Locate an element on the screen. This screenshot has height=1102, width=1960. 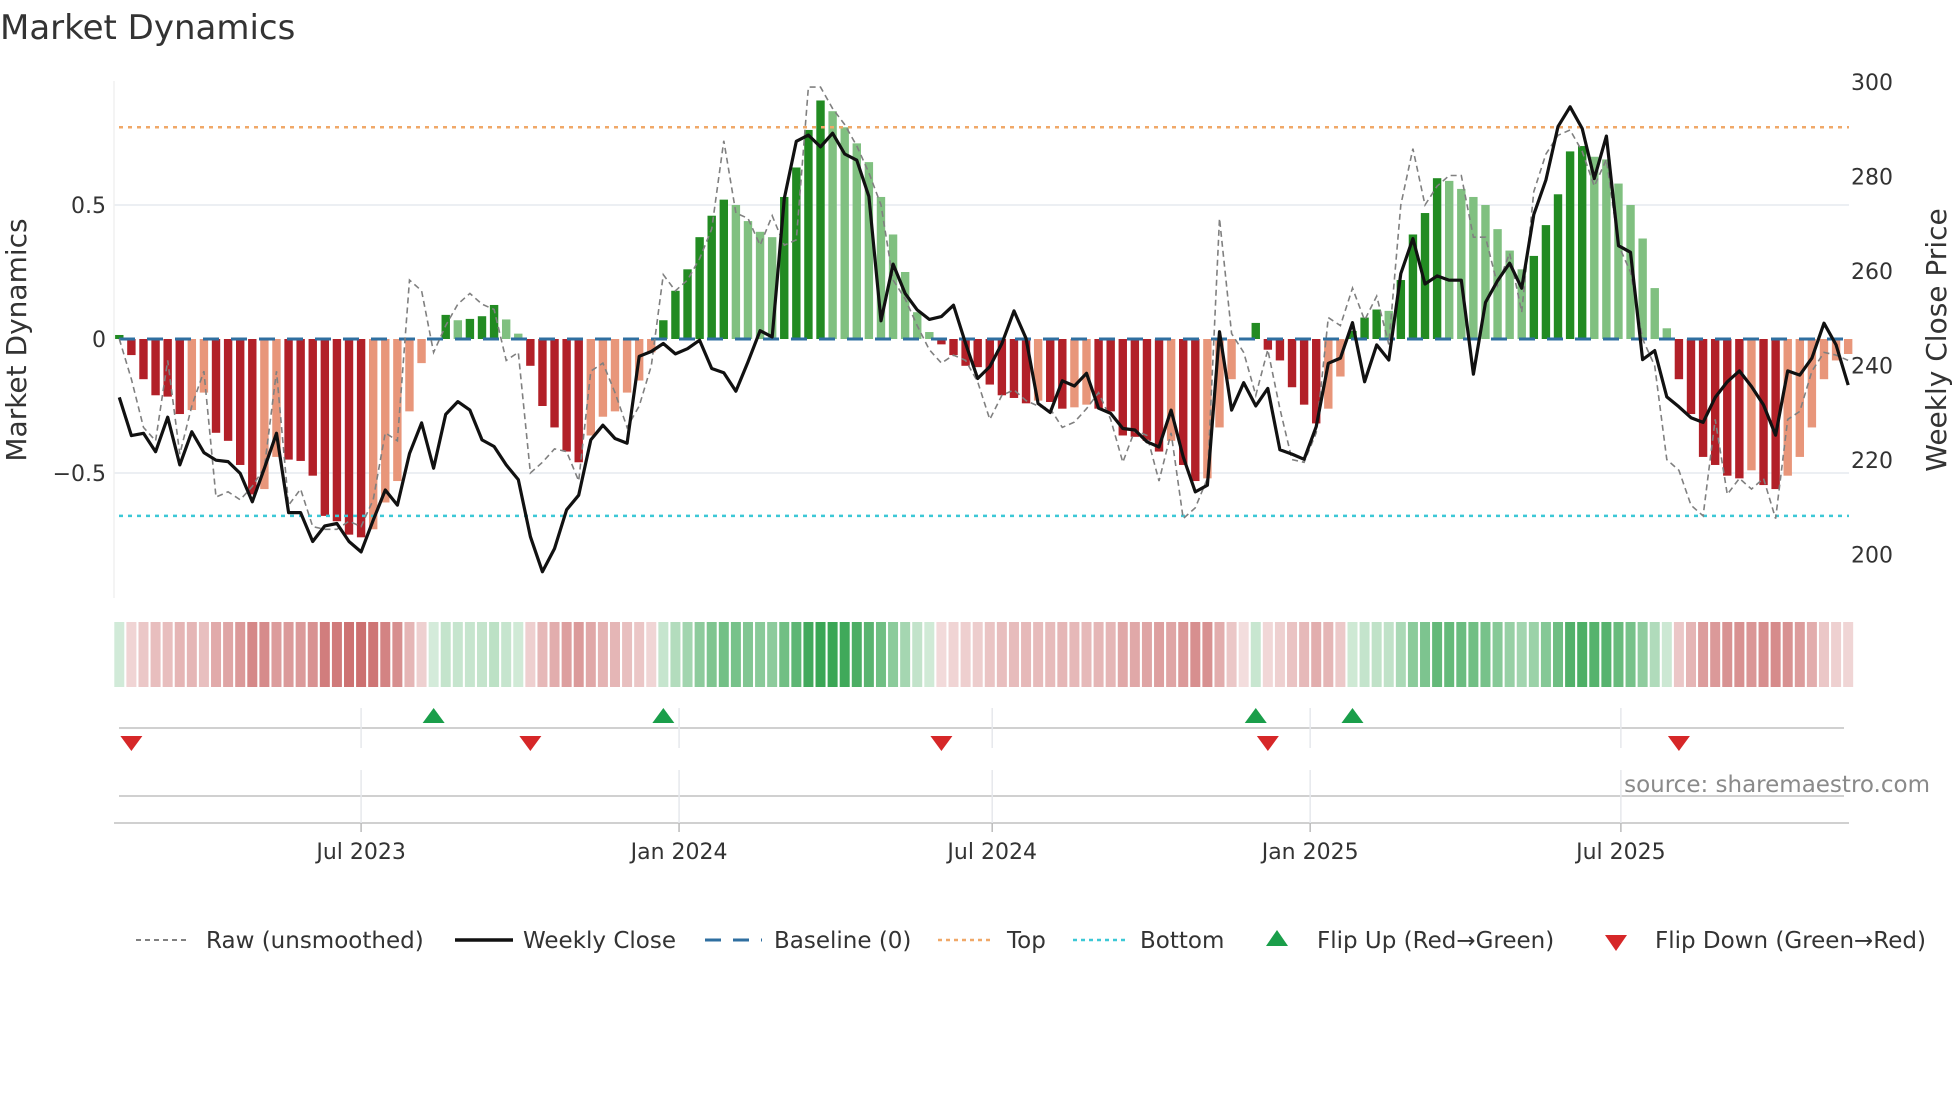
x-axis-ticks: Jul 2023 Jan 2024 Jul 2024 Jan 2025 Jul 2025 is located at coordinates (989, 852).